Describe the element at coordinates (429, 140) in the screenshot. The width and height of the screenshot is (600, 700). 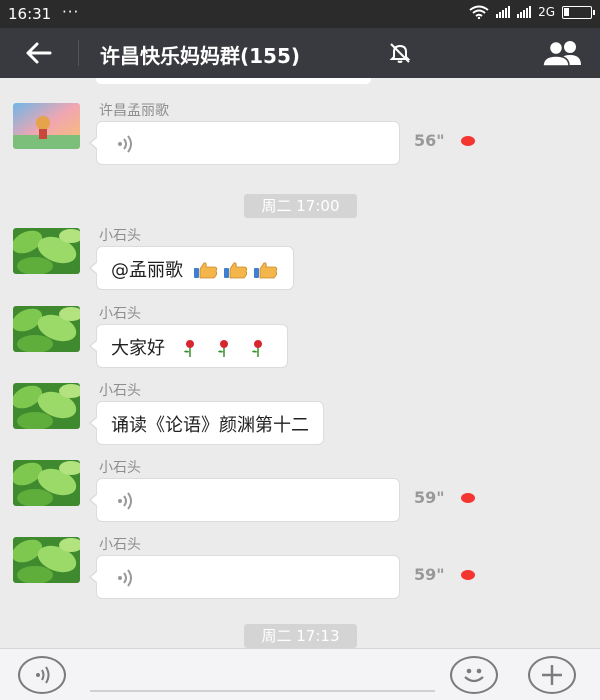
I see `voice-duration: 56"` at that location.